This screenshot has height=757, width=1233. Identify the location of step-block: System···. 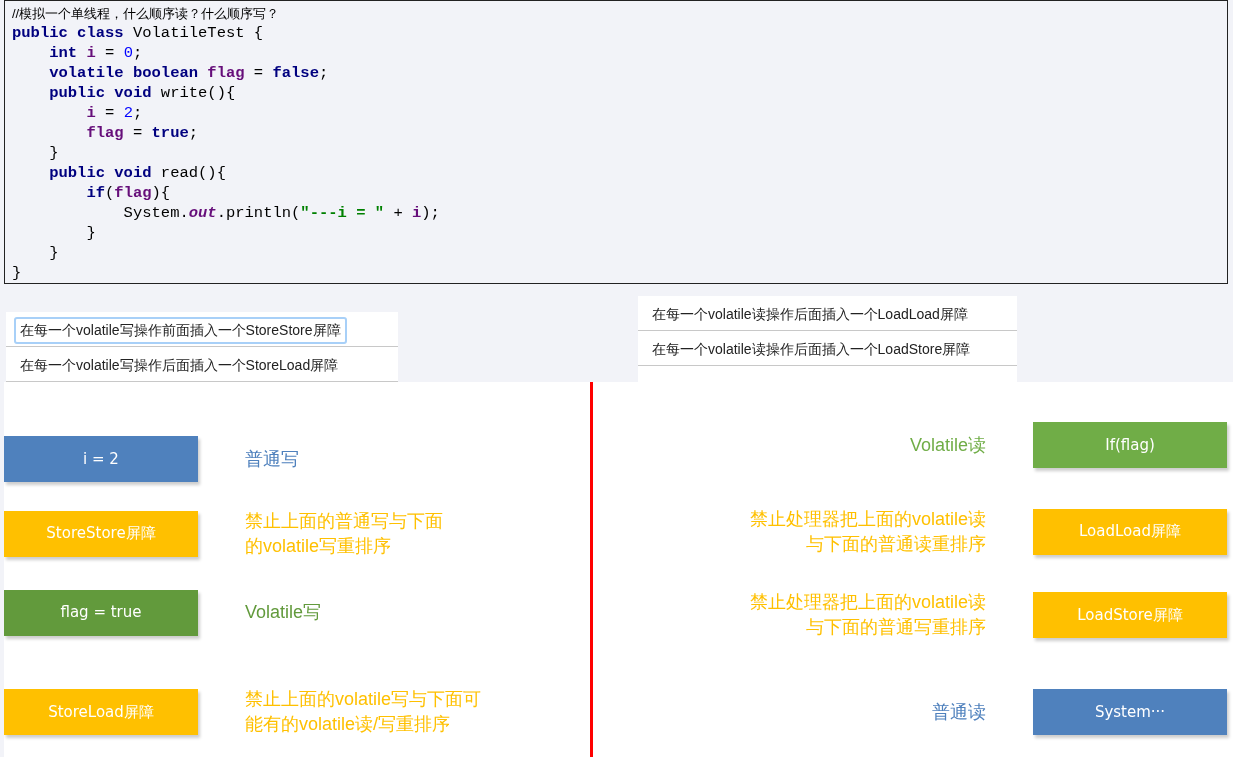
(1130, 712).